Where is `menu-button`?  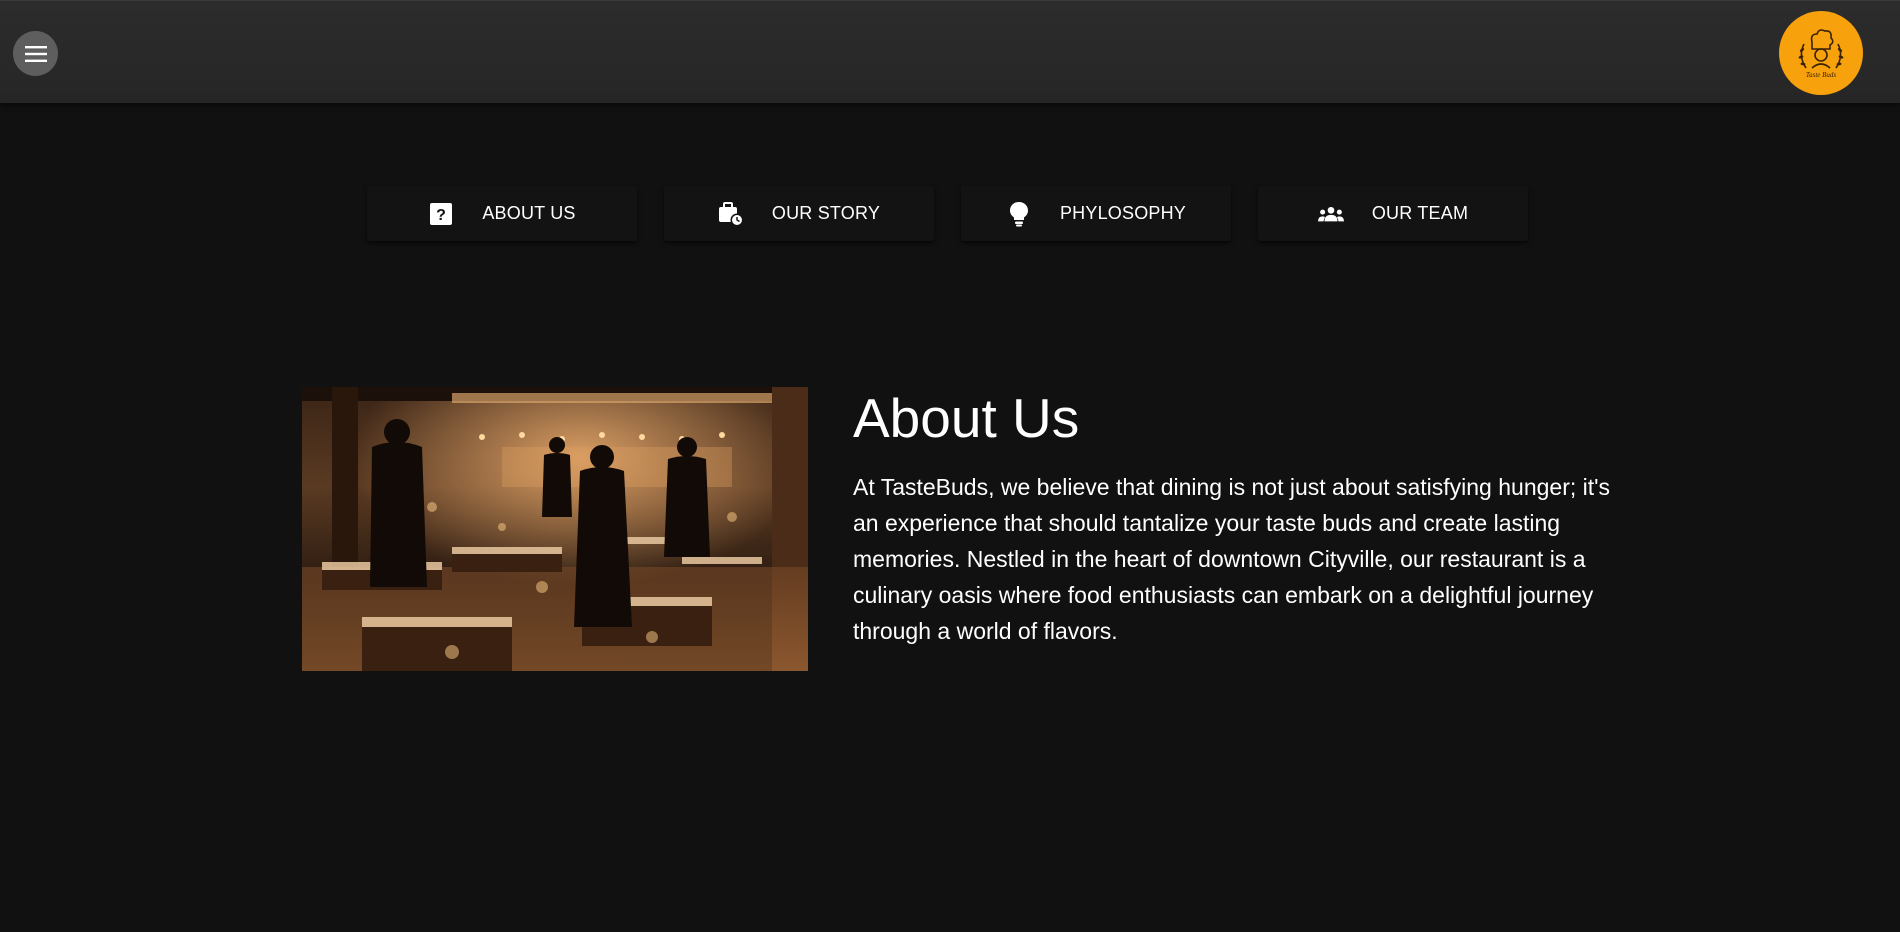
menu-button is located at coordinates (35, 53).